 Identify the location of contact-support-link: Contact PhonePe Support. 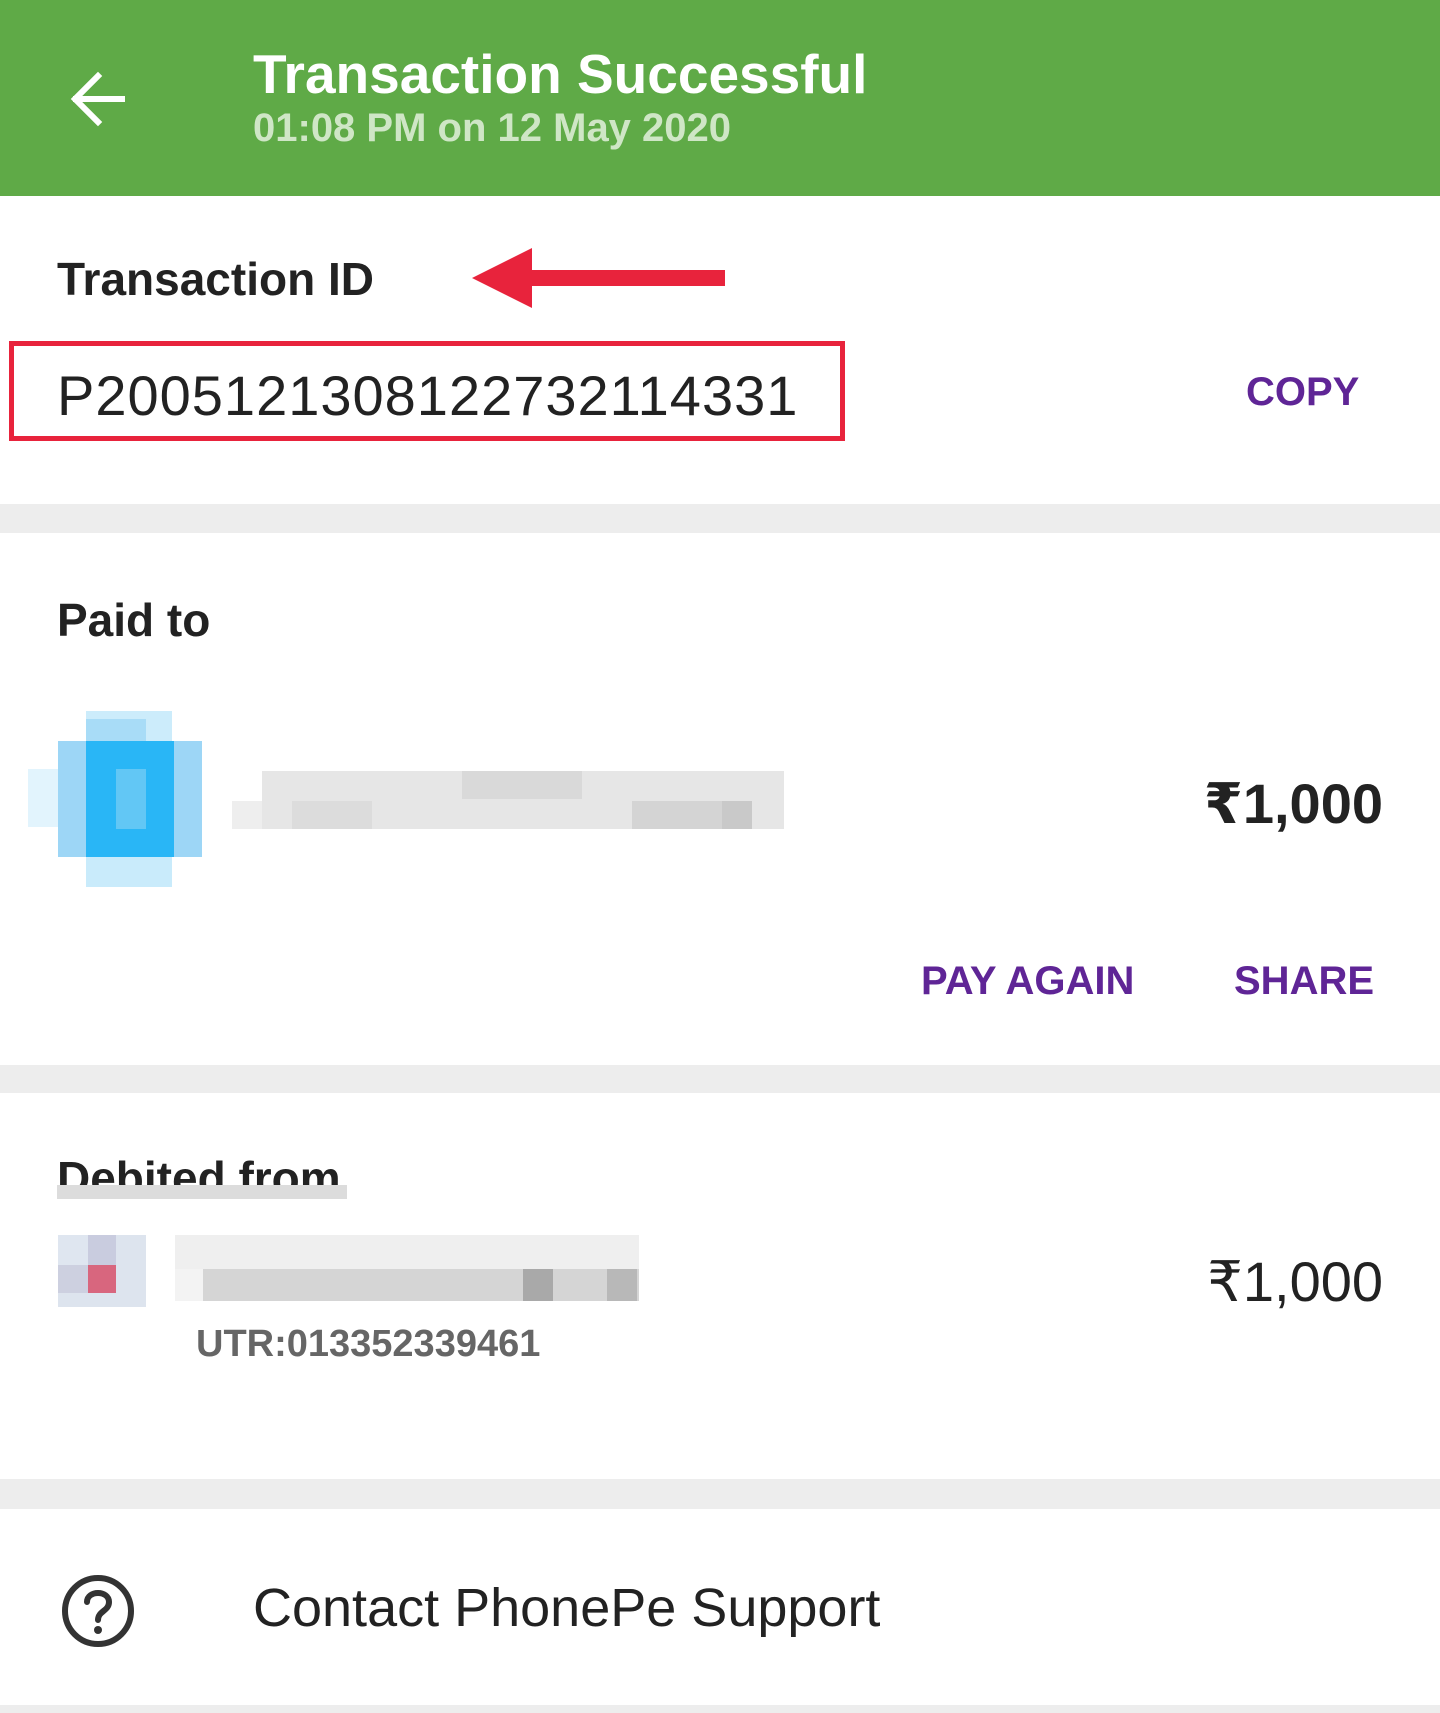
(566, 1608).